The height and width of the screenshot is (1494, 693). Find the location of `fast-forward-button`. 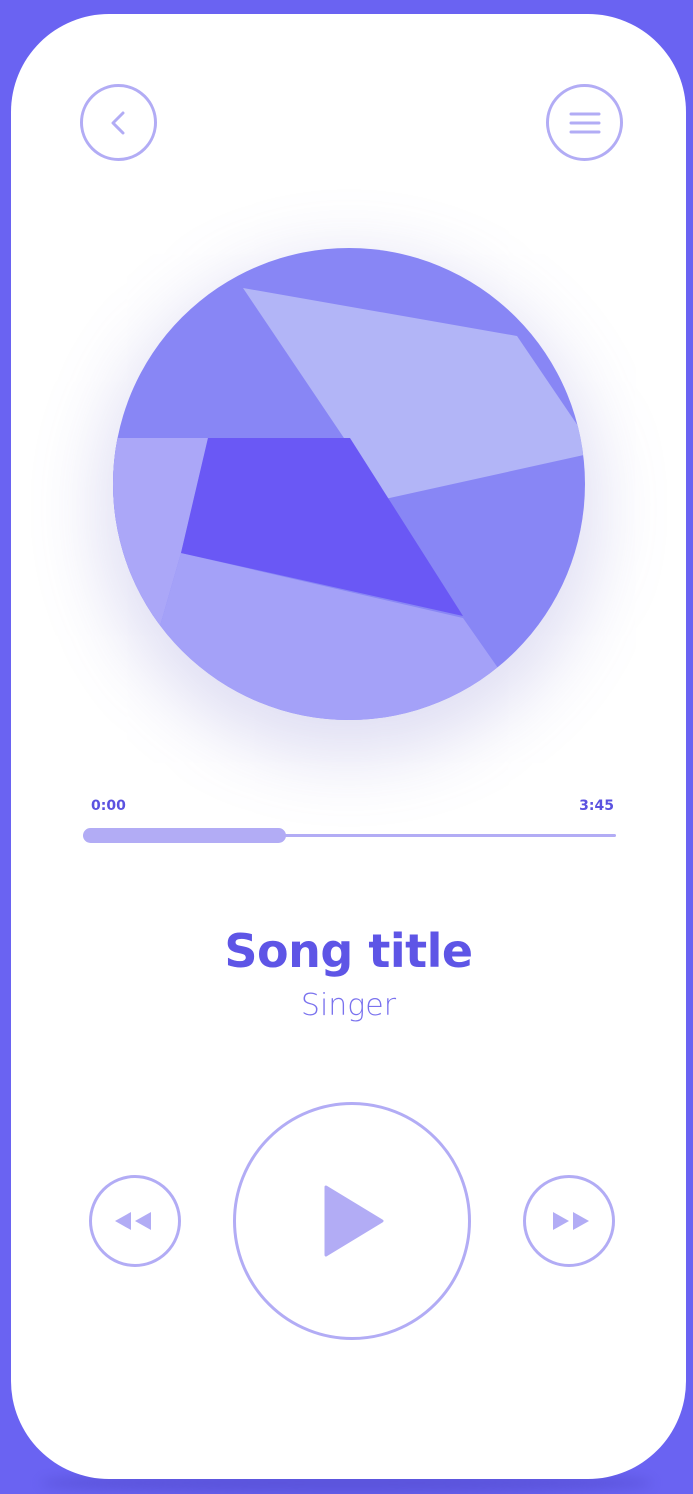

fast-forward-button is located at coordinates (569, 1221).